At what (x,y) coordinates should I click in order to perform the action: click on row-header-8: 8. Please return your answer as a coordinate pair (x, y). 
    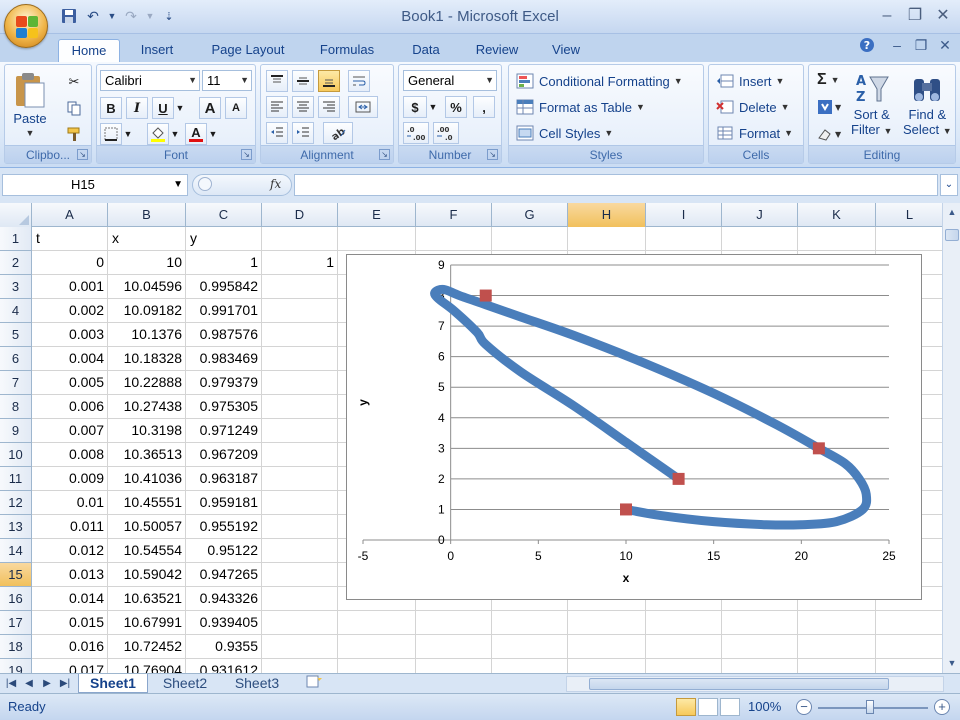
    Looking at the image, I should click on (16, 407).